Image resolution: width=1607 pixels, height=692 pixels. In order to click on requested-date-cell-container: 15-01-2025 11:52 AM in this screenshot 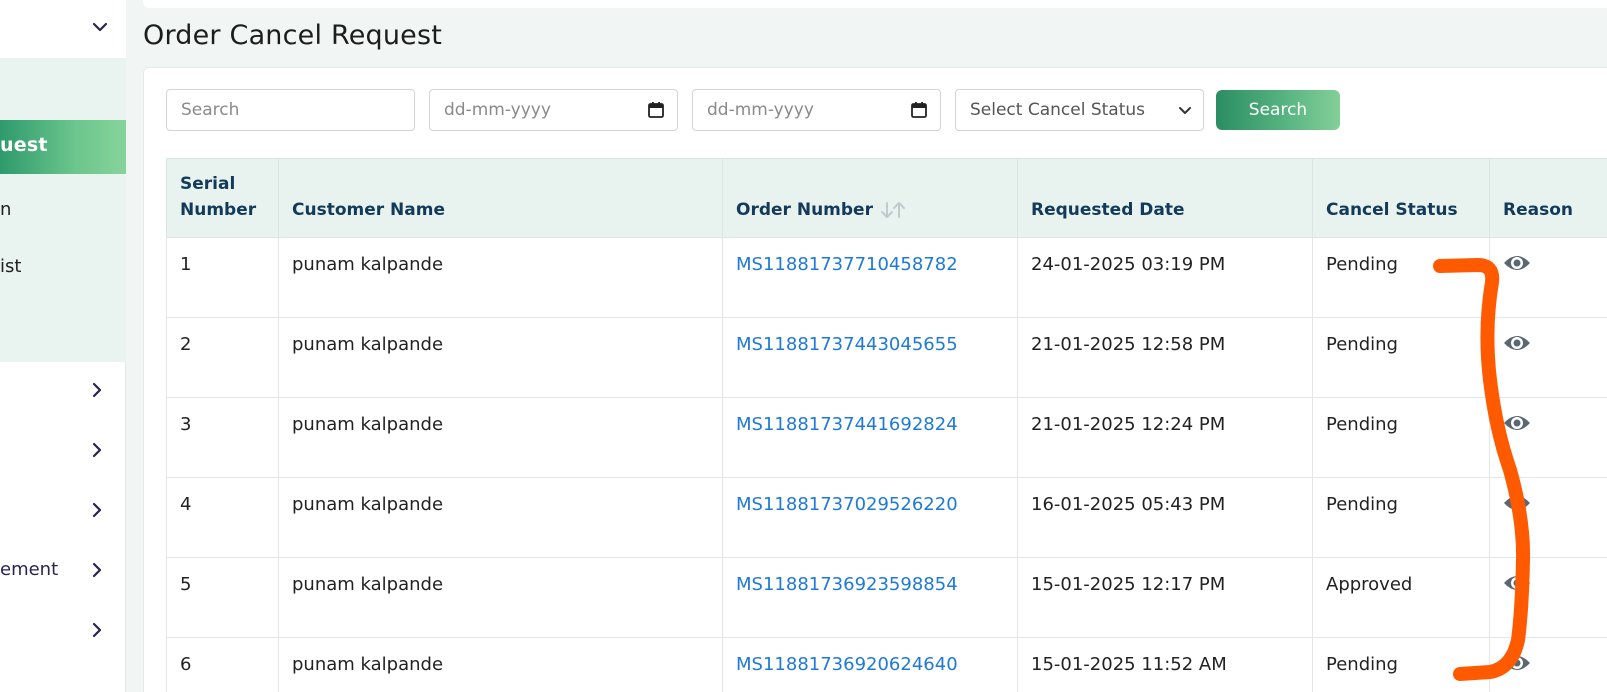, I will do `click(1165, 665)`.